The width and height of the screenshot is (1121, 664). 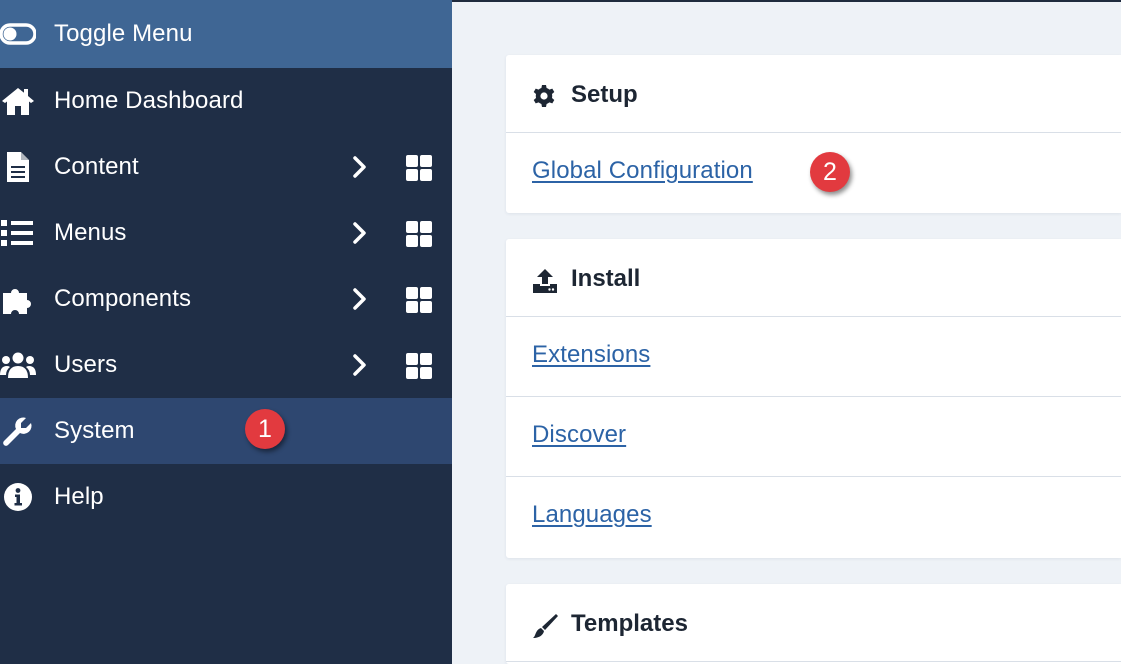 I want to click on setup-card: Setup Global Configuration, so click(x=813, y=134).